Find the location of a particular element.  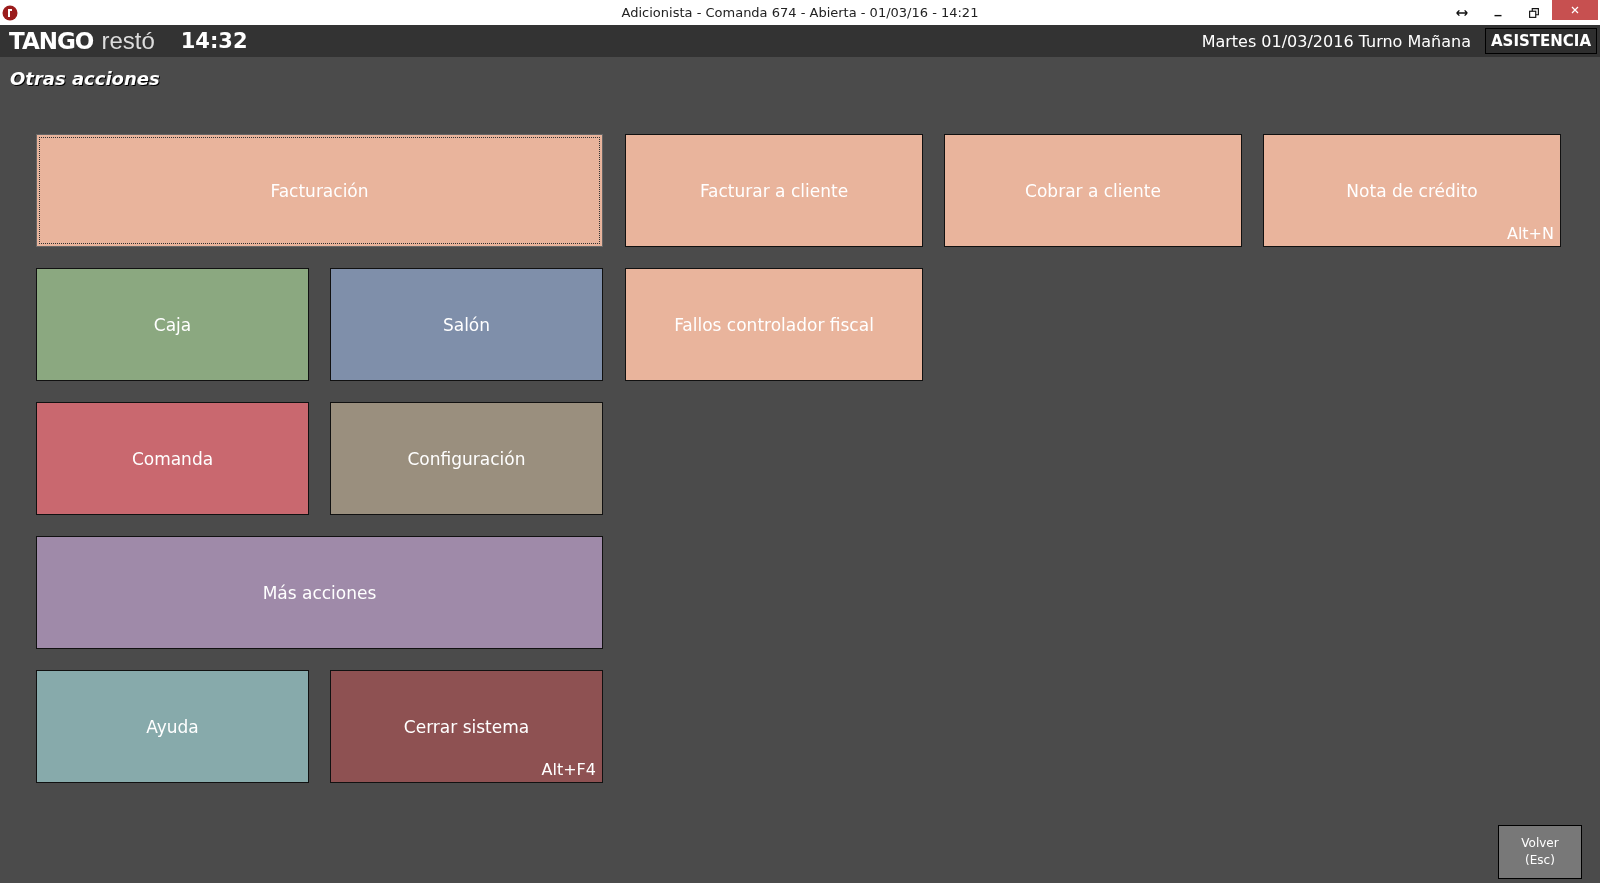

submenu-tile: Cobrar a cliente is located at coordinates (1093, 190).